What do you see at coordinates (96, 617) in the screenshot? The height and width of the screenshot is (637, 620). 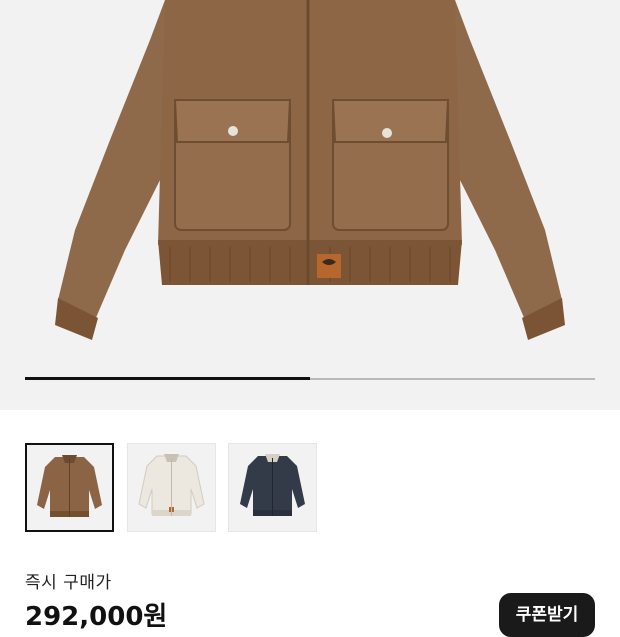 I see `price-value: 292,000원` at bounding box center [96, 617].